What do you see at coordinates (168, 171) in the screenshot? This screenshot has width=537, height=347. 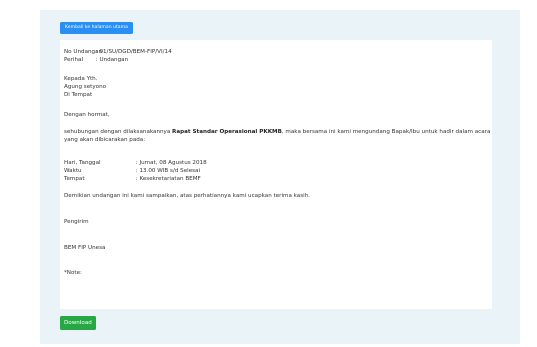 I see `time-value: : 13.00 WIB s/d Selesai` at bounding box center [168, 171].